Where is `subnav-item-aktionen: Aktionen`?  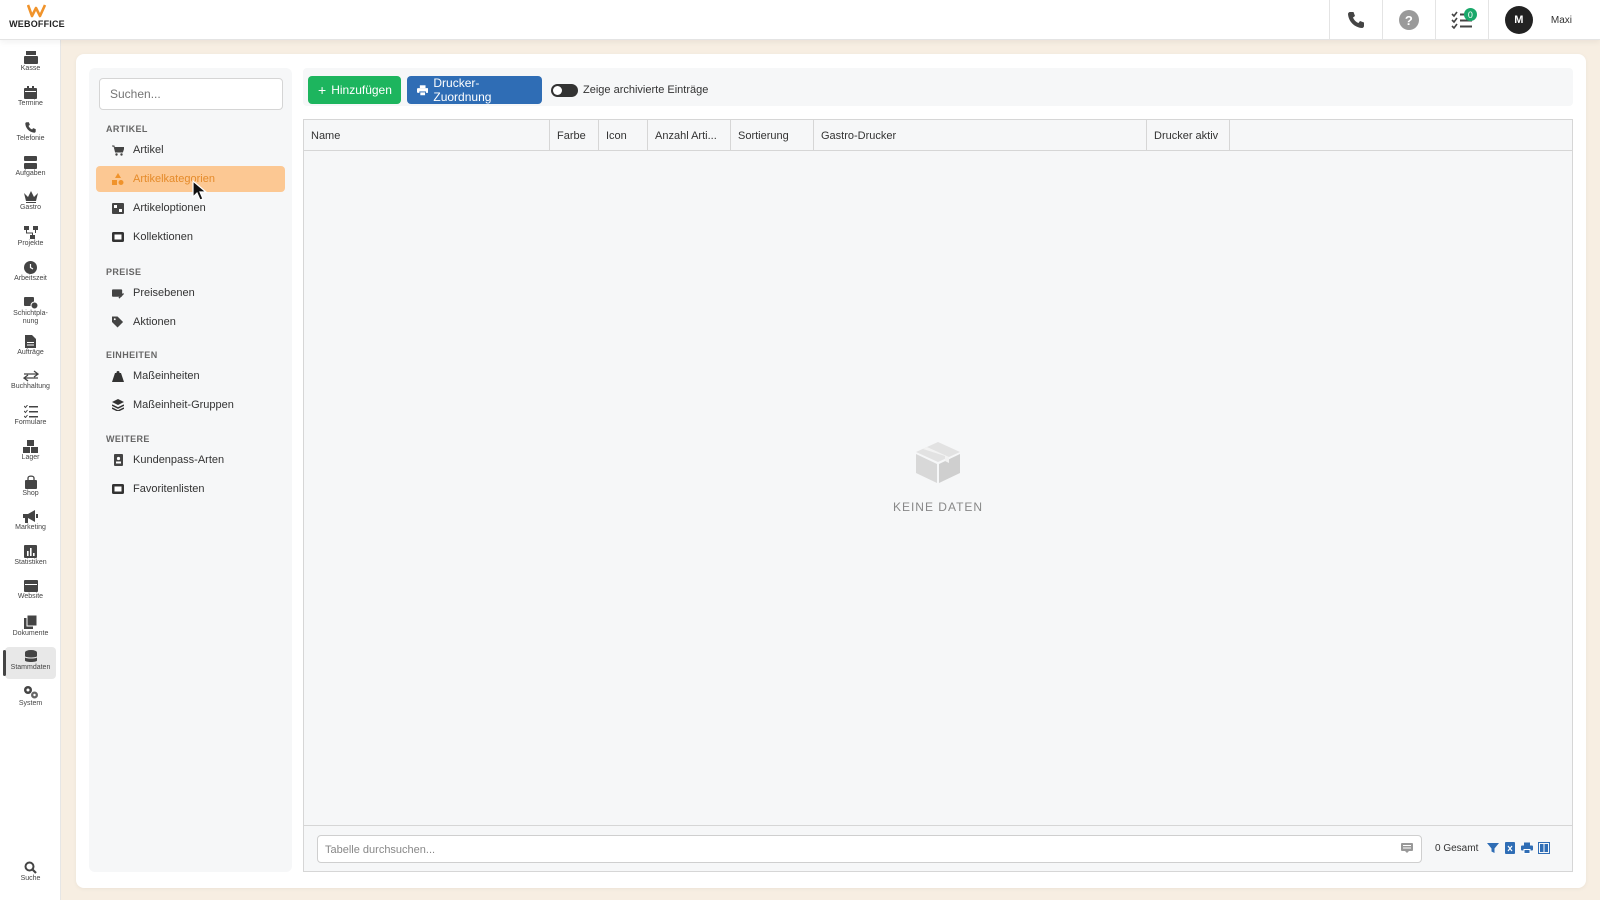
subnav-item-aktionen: Aktionen is located at coordinates (190, 322).